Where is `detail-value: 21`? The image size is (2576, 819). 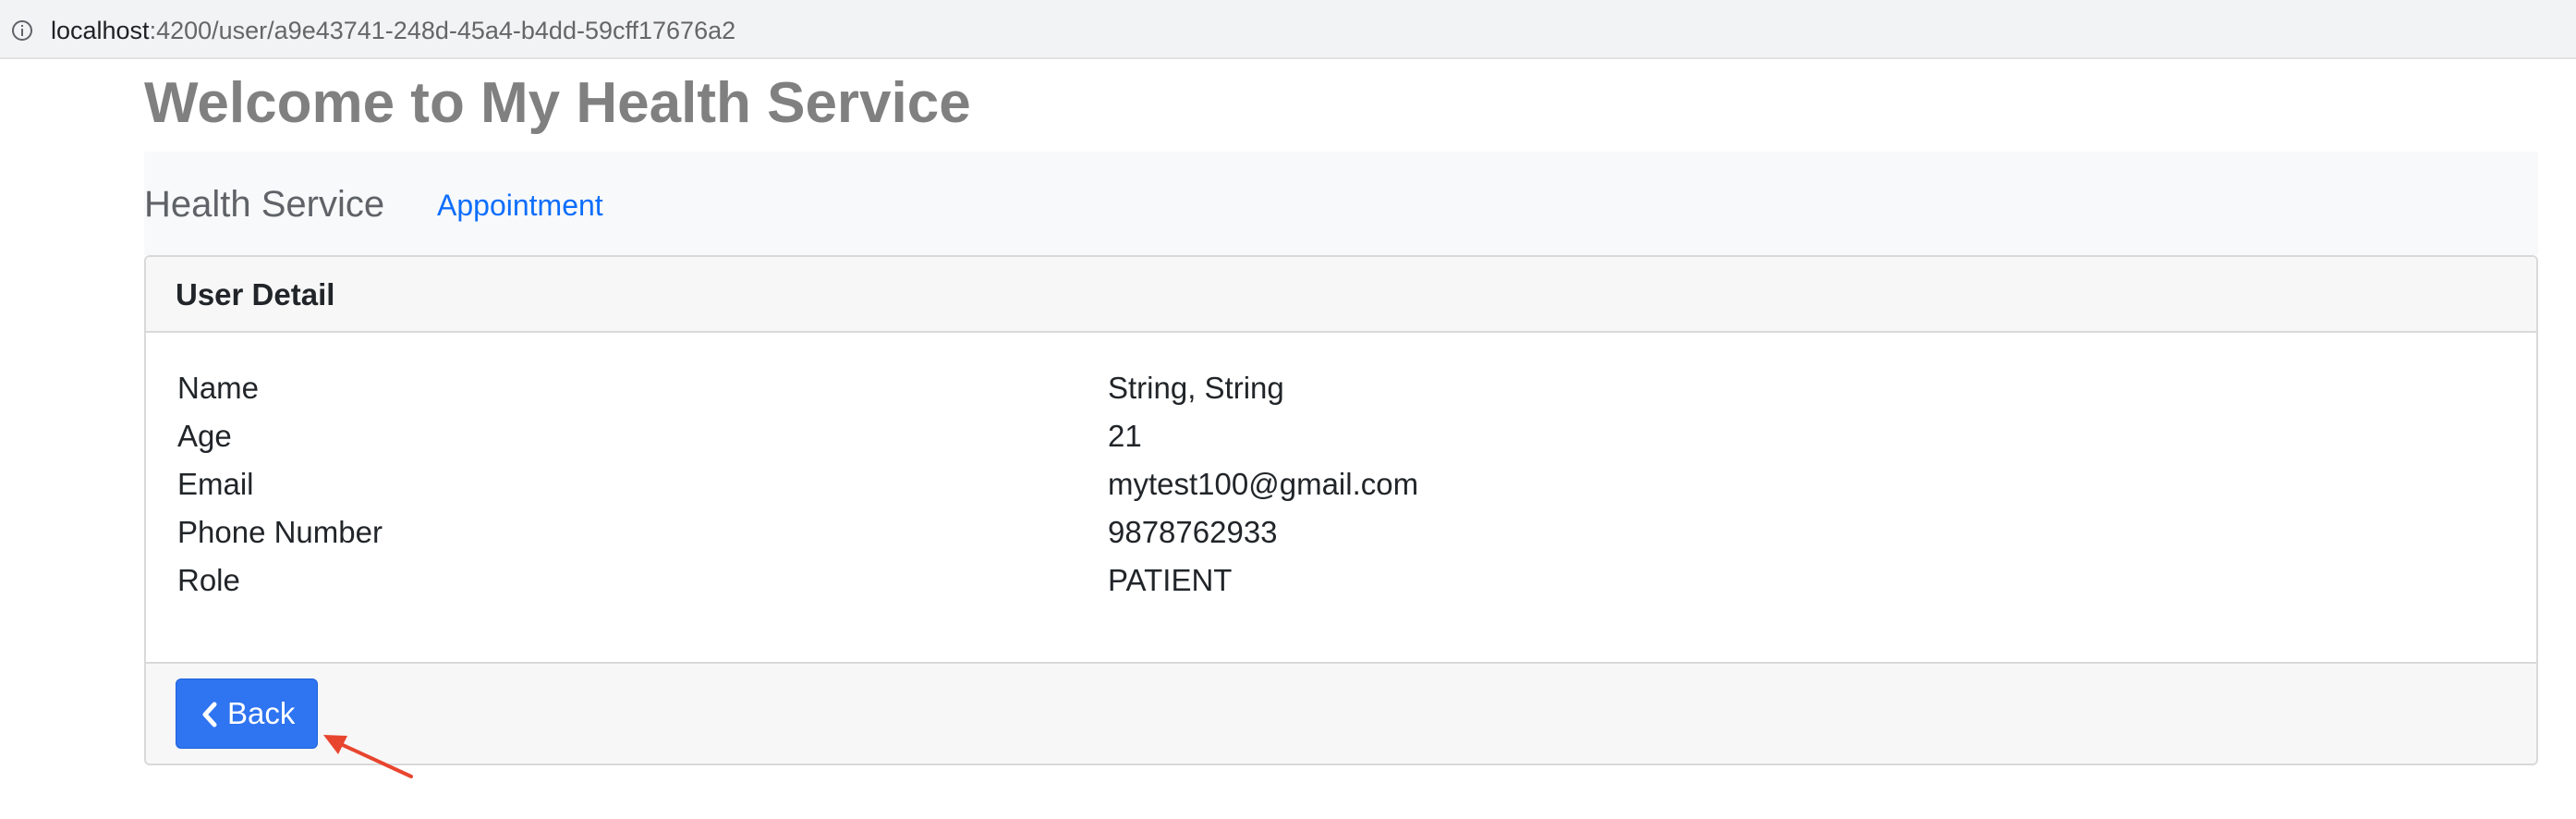
detail-value: 21 is located at coordinates (1125, 436).